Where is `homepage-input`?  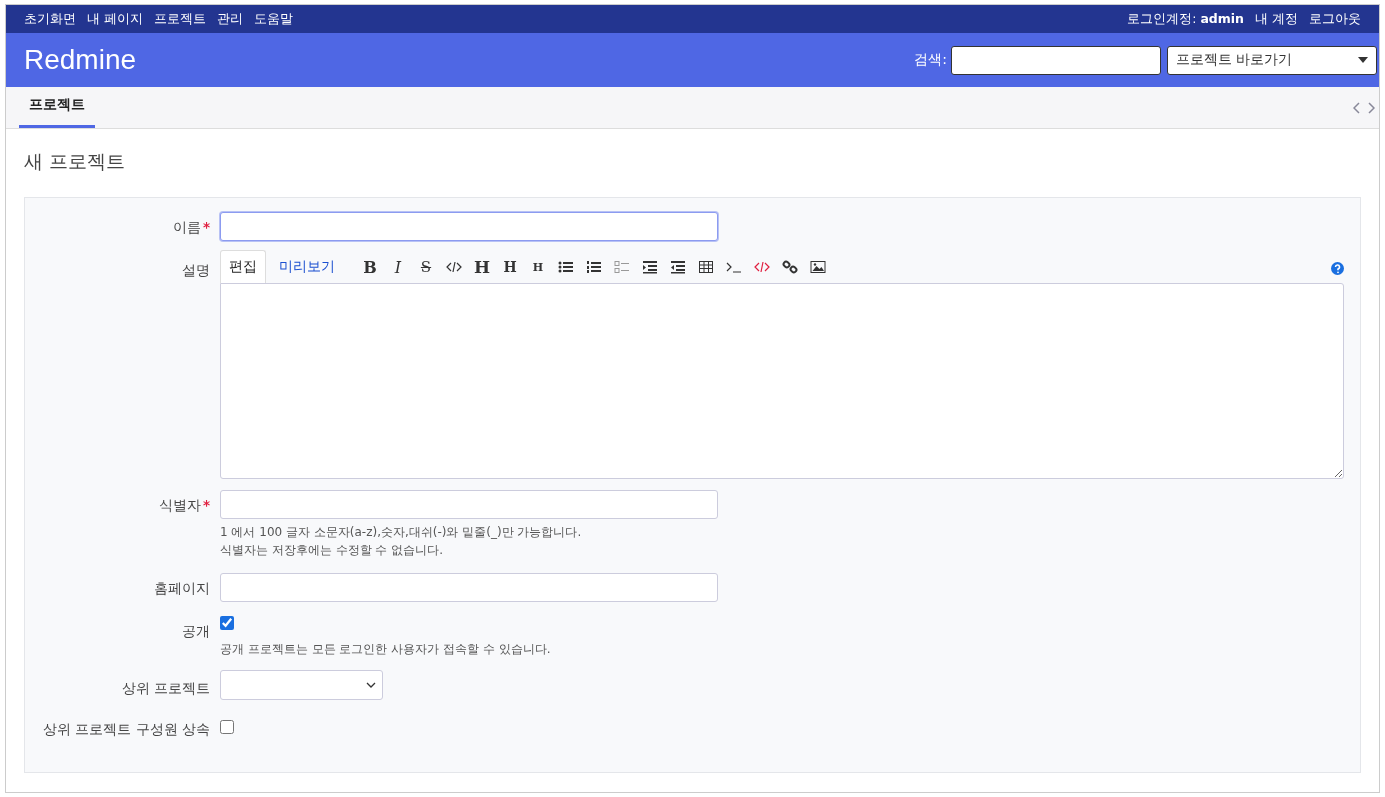 homepage-input is located at coordinates (469, 587).